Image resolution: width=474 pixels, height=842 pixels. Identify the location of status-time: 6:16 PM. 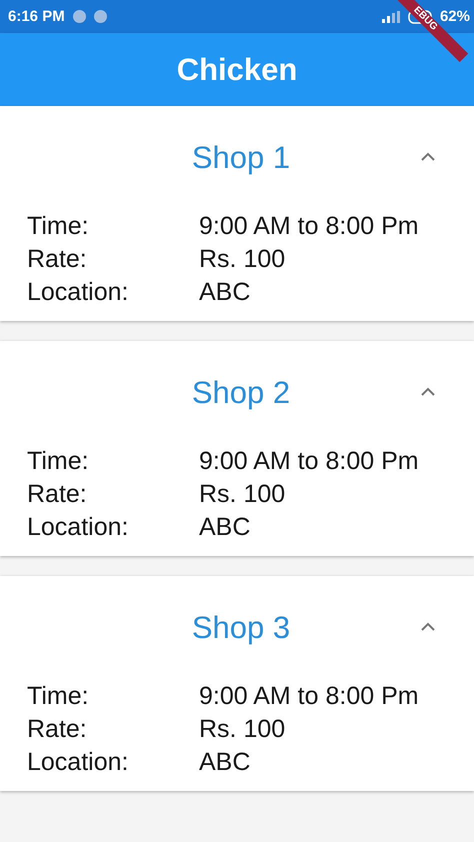
(36, 16).